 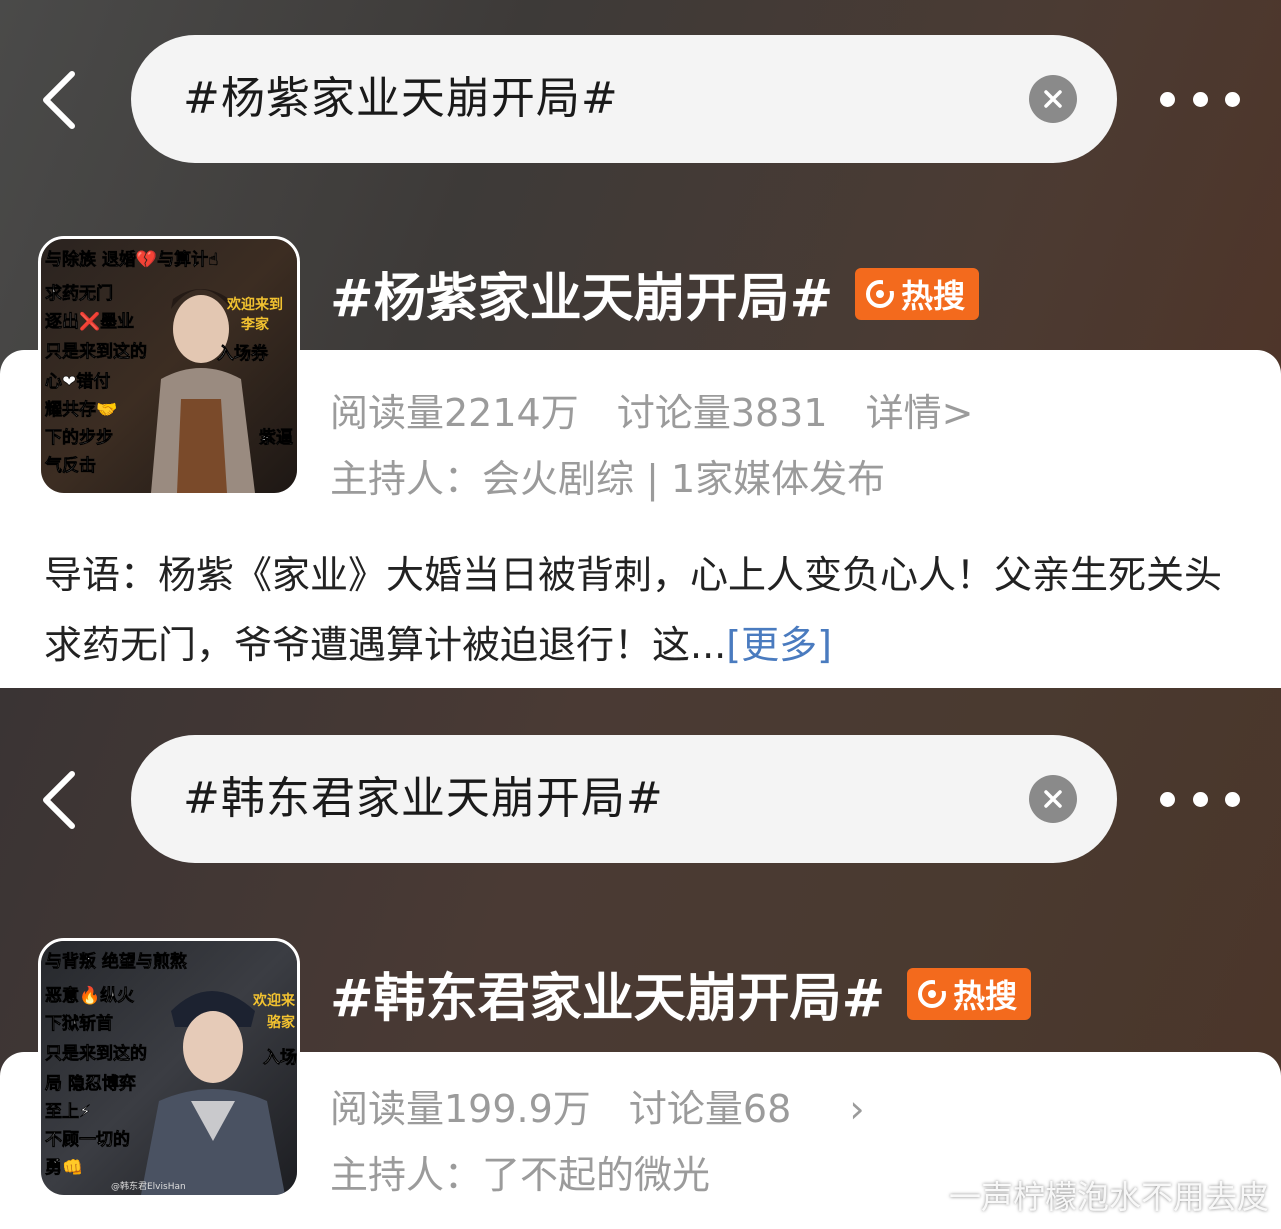 What do you see at coordinates (608, 999) in the screenshot?
I see `topic-title-text: #韩东君家业天崩开局#` at bounding box center [608, 999].